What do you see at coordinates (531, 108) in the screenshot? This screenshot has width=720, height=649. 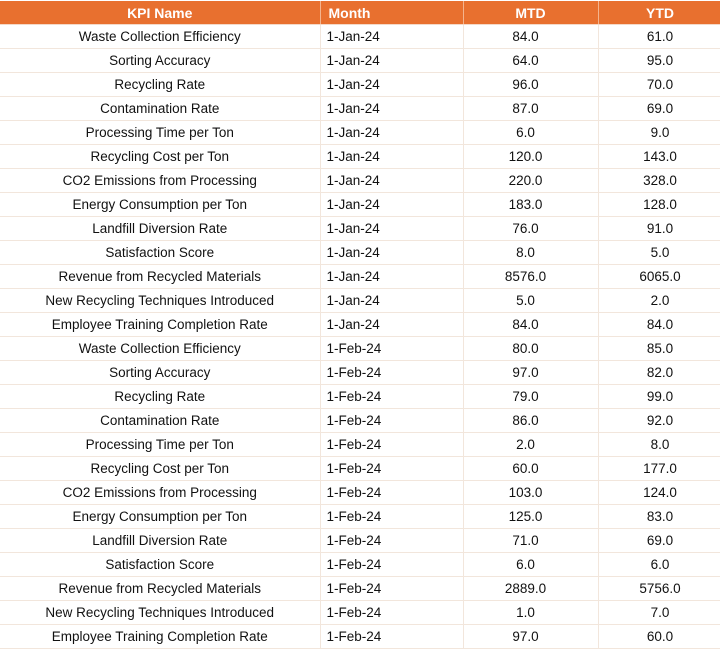 I see `mtd-cell: 87.0` at bounding box center [531, 108].